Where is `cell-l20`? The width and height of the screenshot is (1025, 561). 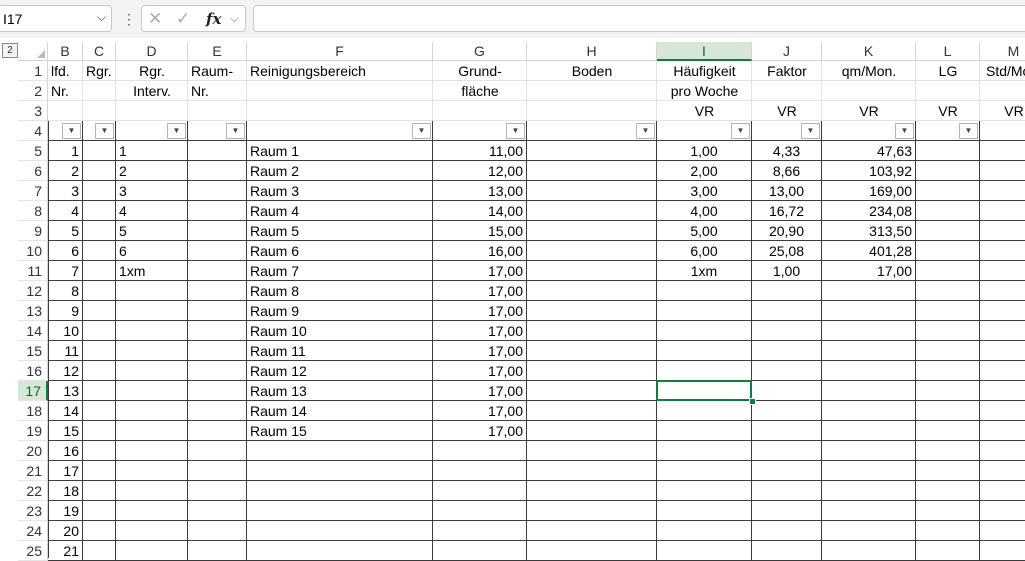
cell-l20 is located at coordinates (948, 451).